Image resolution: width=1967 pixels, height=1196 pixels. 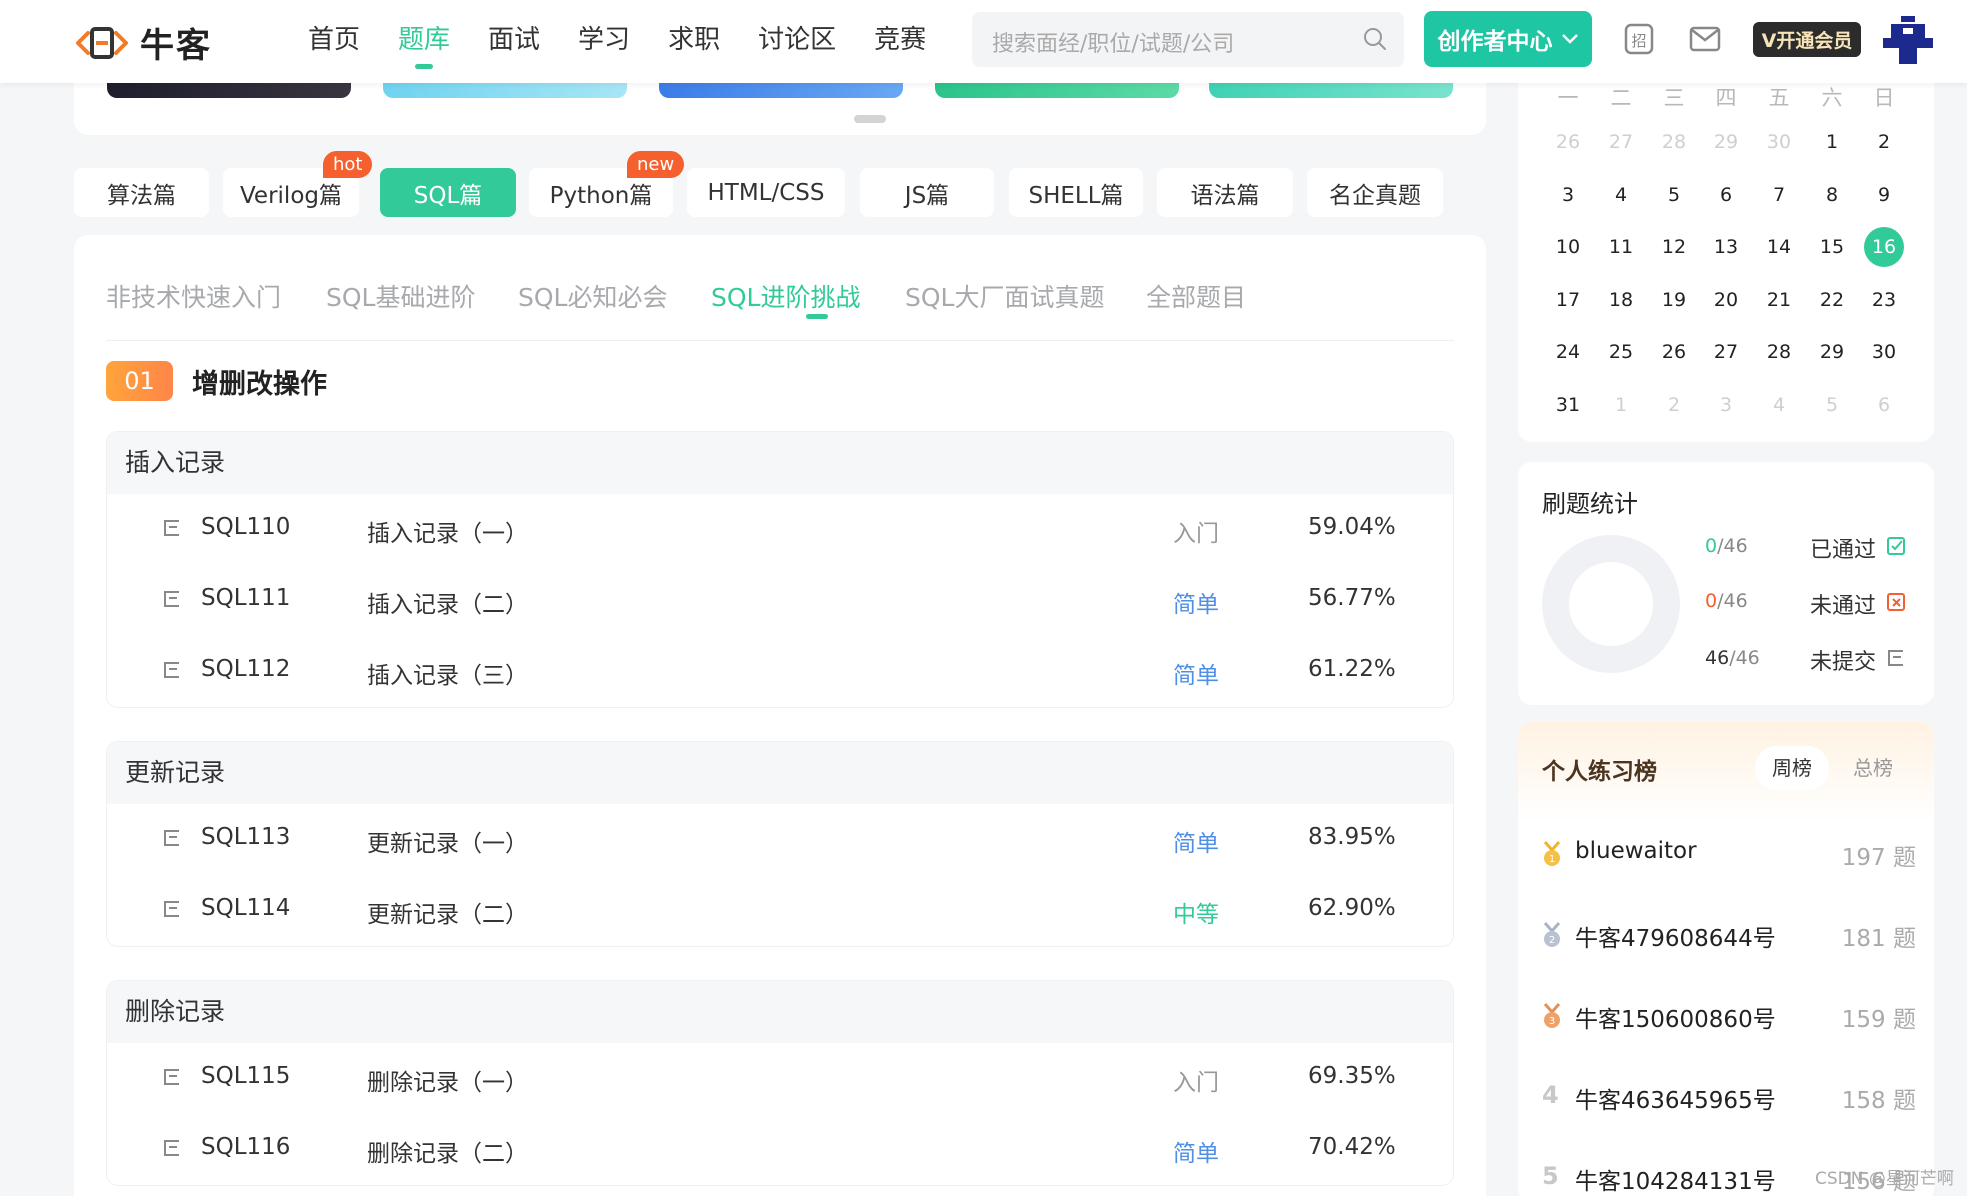 I want to click on category-tab-python: Python篇 new, so click(x=607, y=184).